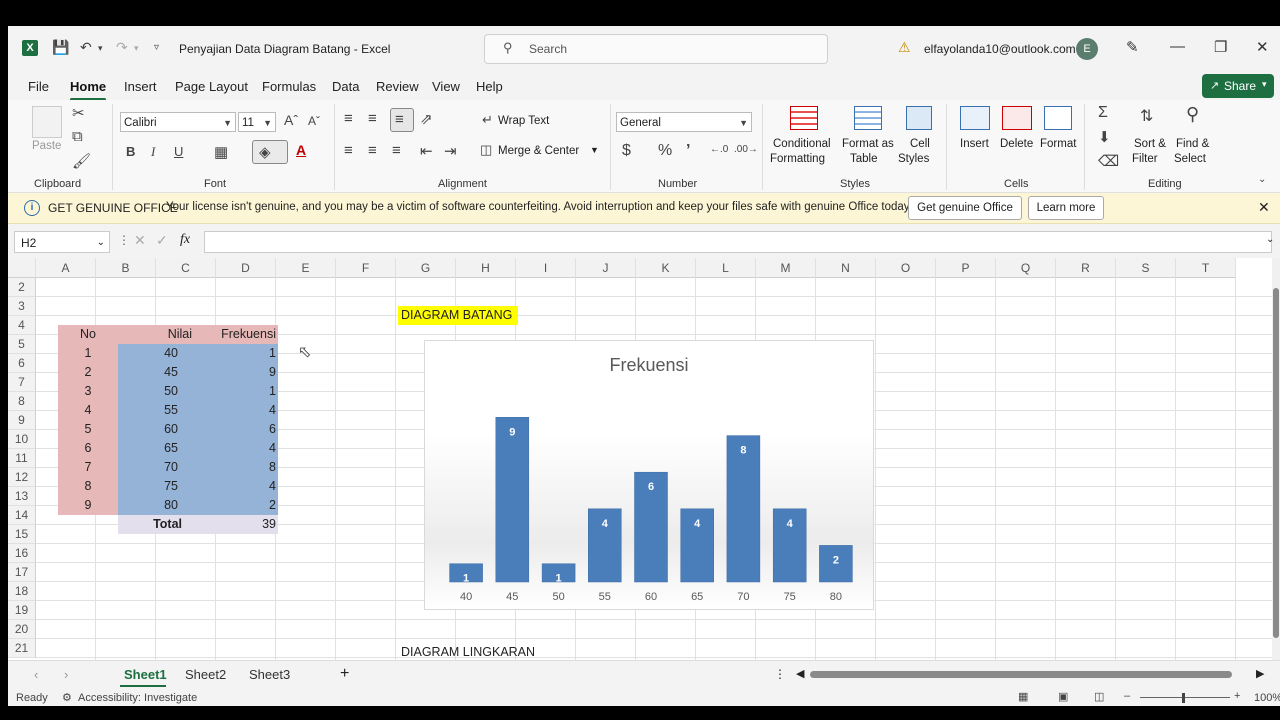 This screenshot has width=1280, height=720. Describe the element at coordinates (965, 208) in the screenshot. I see `get-genuine-office-button: Get genuine Office` at that location.